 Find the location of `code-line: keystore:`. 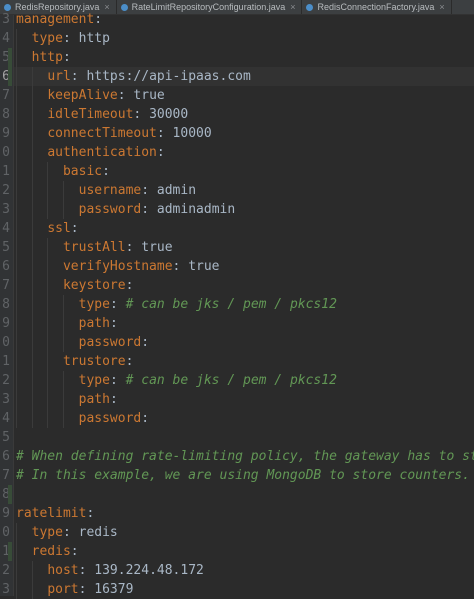

code-line: keystore: is located at coordinates (244, 285).